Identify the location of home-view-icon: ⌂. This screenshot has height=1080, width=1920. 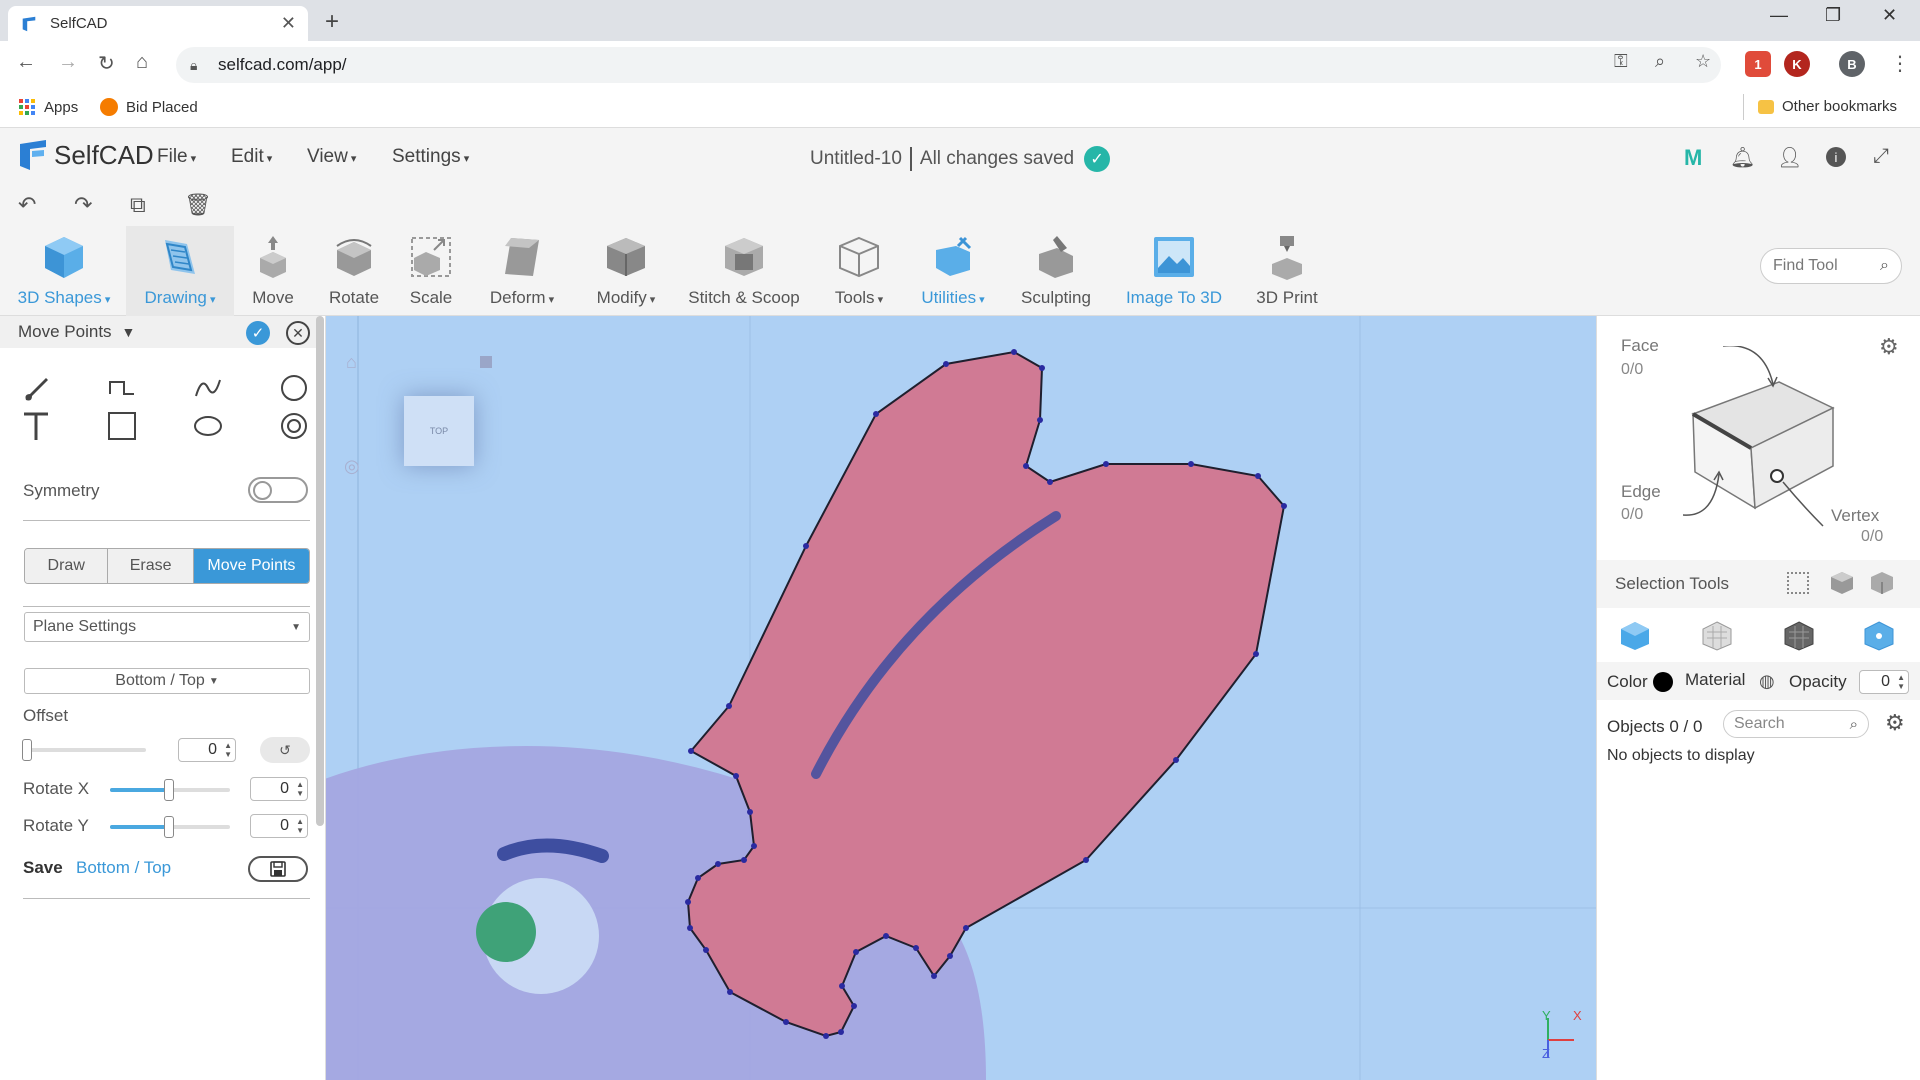
(351, 362).